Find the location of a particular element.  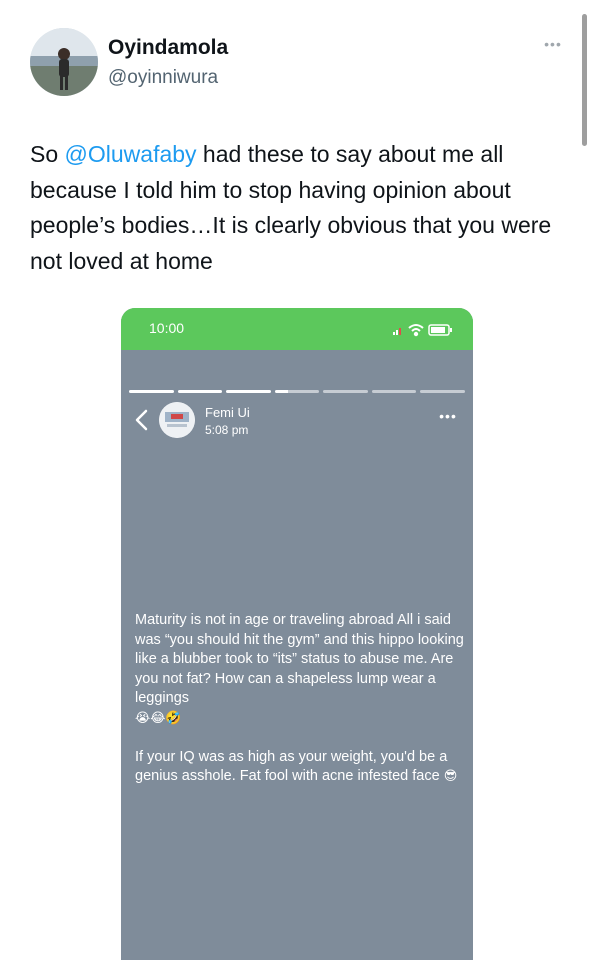

laughing-emoji-icons: 😭😂🤣 is located at coordinates (158, 718).